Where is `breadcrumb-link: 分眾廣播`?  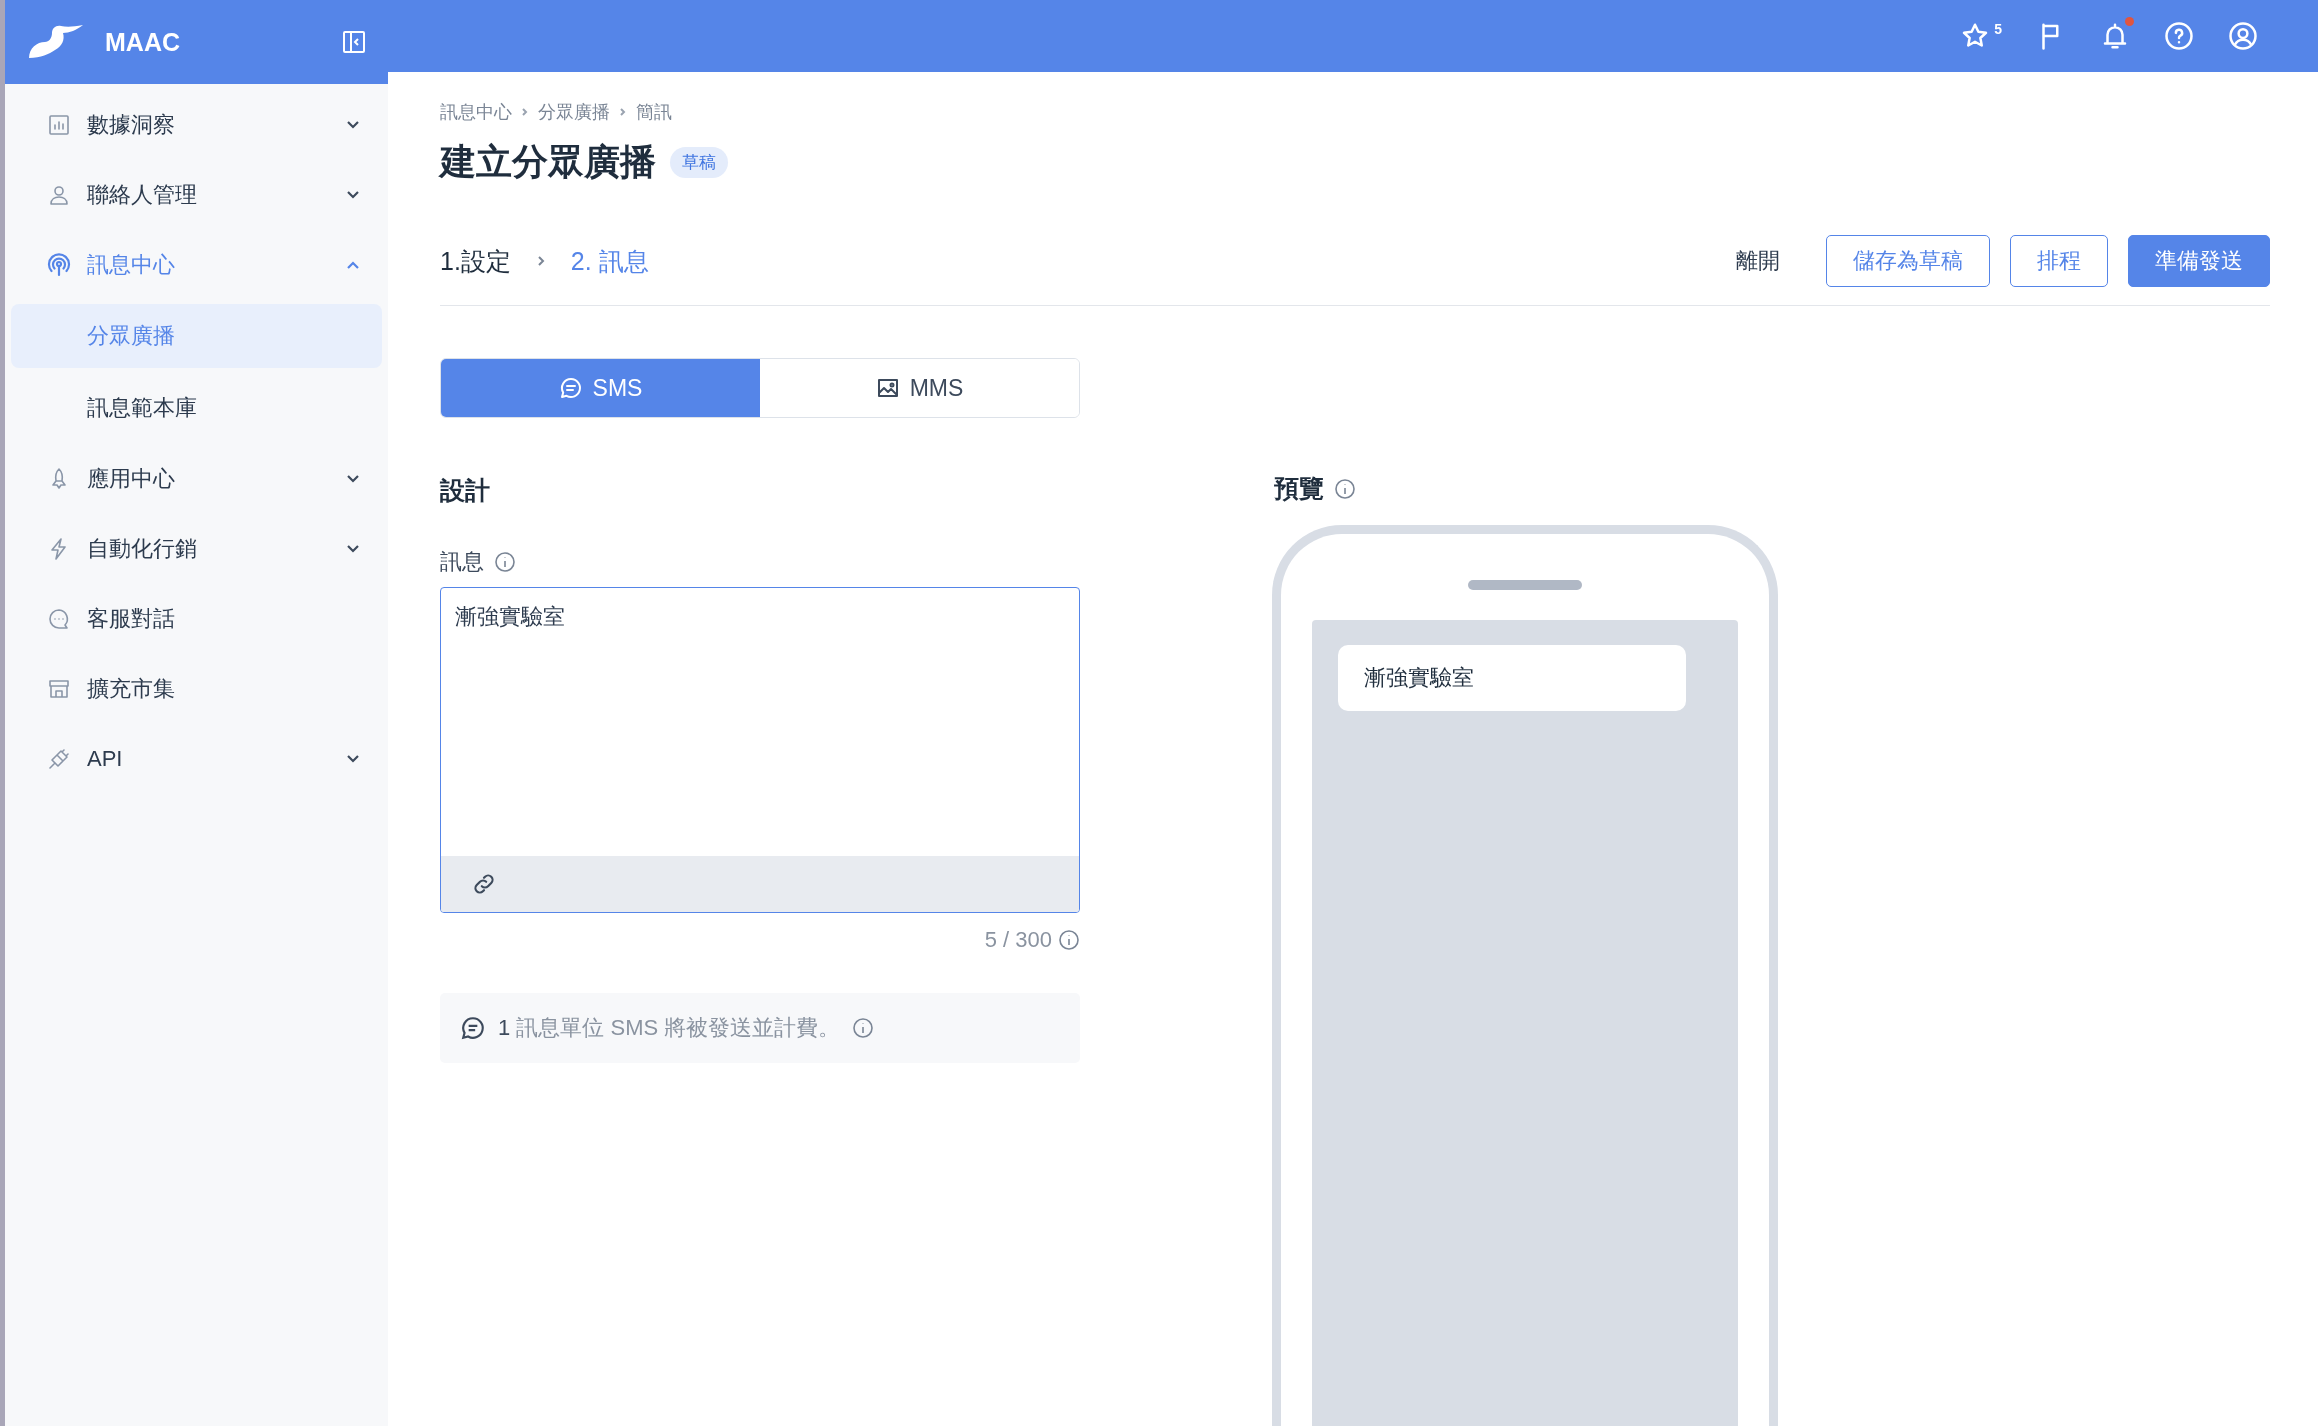
breadcrumb-link: 分眾廣播 is located at coordinates (574, 112).